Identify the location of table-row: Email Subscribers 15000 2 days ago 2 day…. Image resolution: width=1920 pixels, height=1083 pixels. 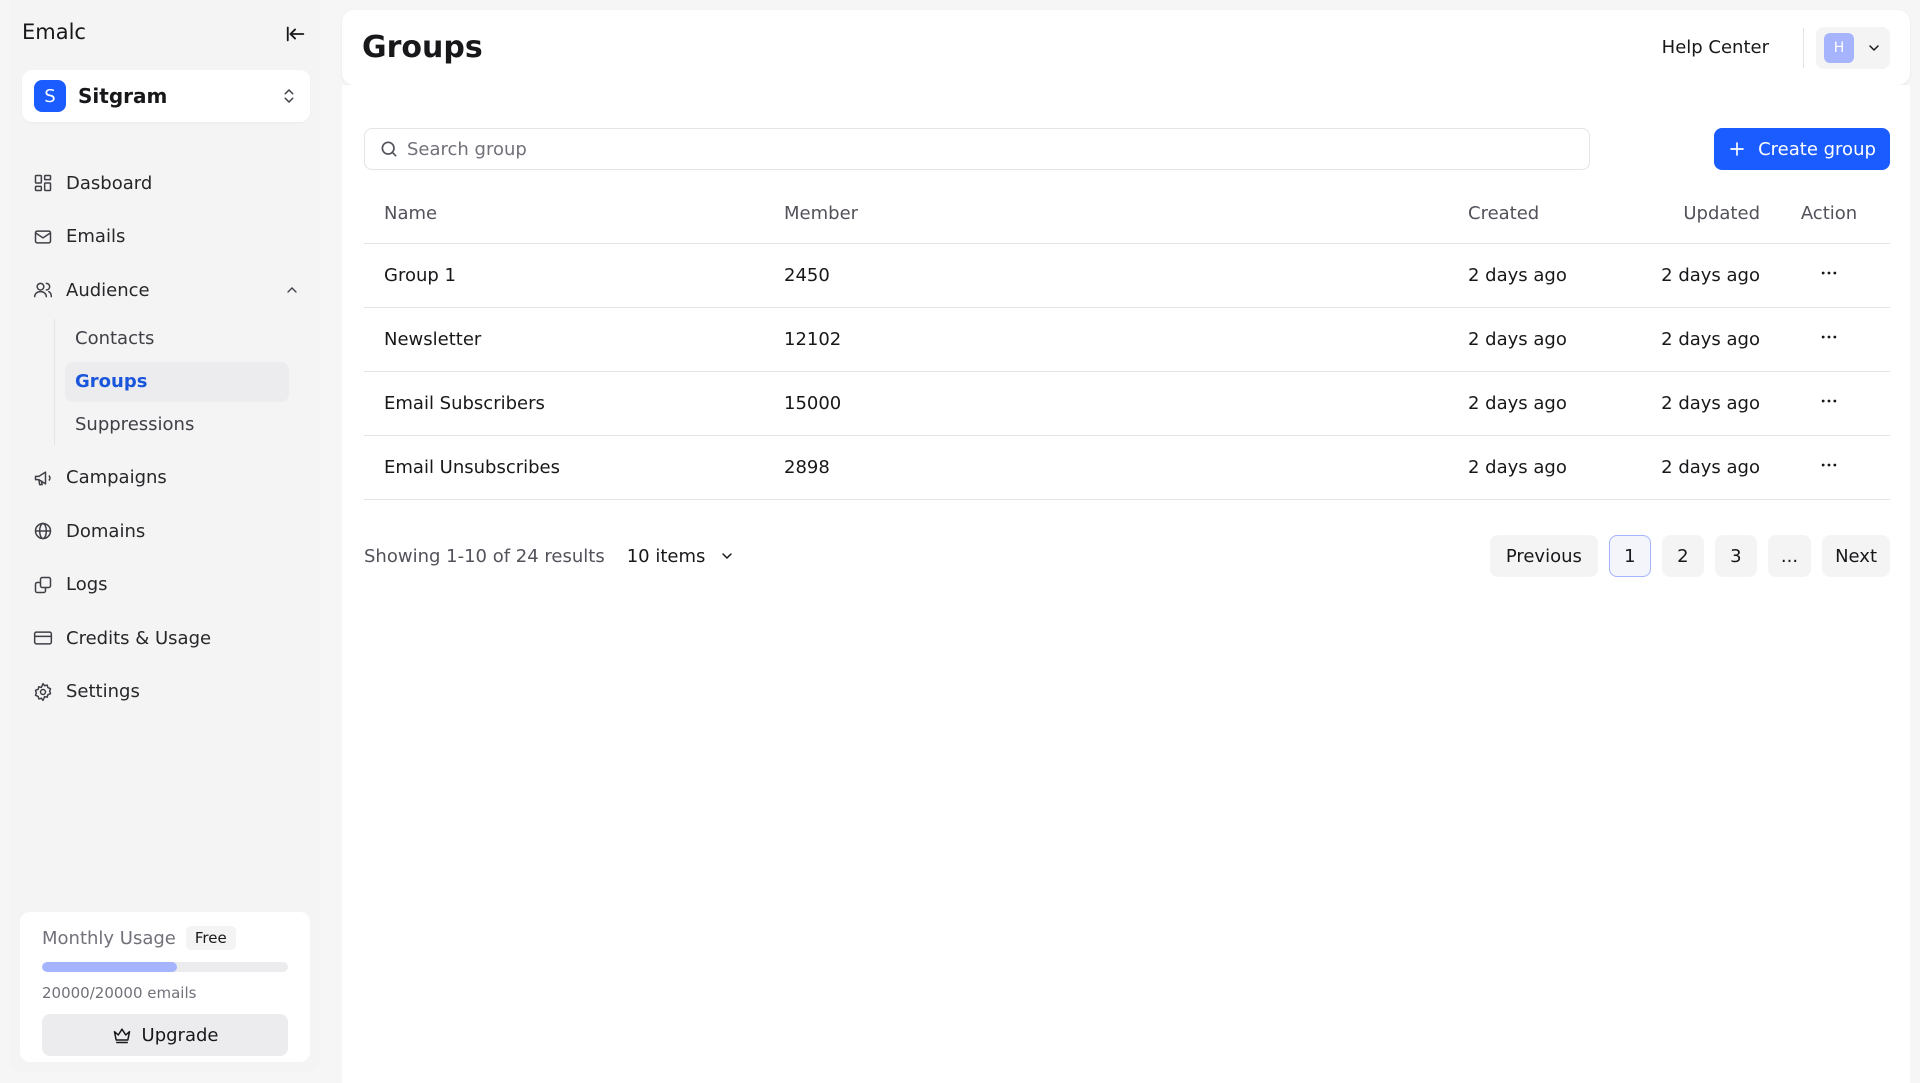
(1127, 403).